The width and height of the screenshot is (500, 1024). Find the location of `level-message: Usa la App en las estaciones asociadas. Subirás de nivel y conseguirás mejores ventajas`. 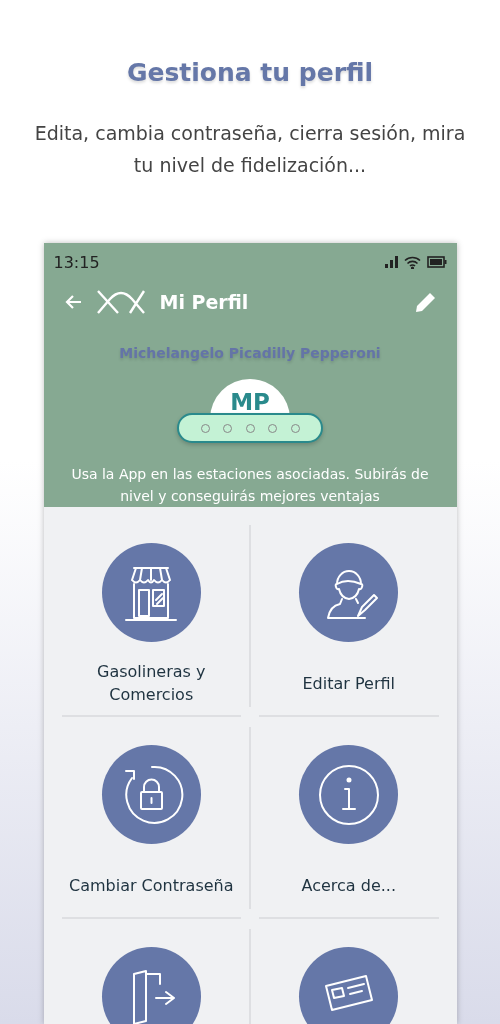

level-message: Usa la App en las estaciones asociadas. Subirás de nivel y conseguirás mejores ventajas is located at coordinates (250, 485).